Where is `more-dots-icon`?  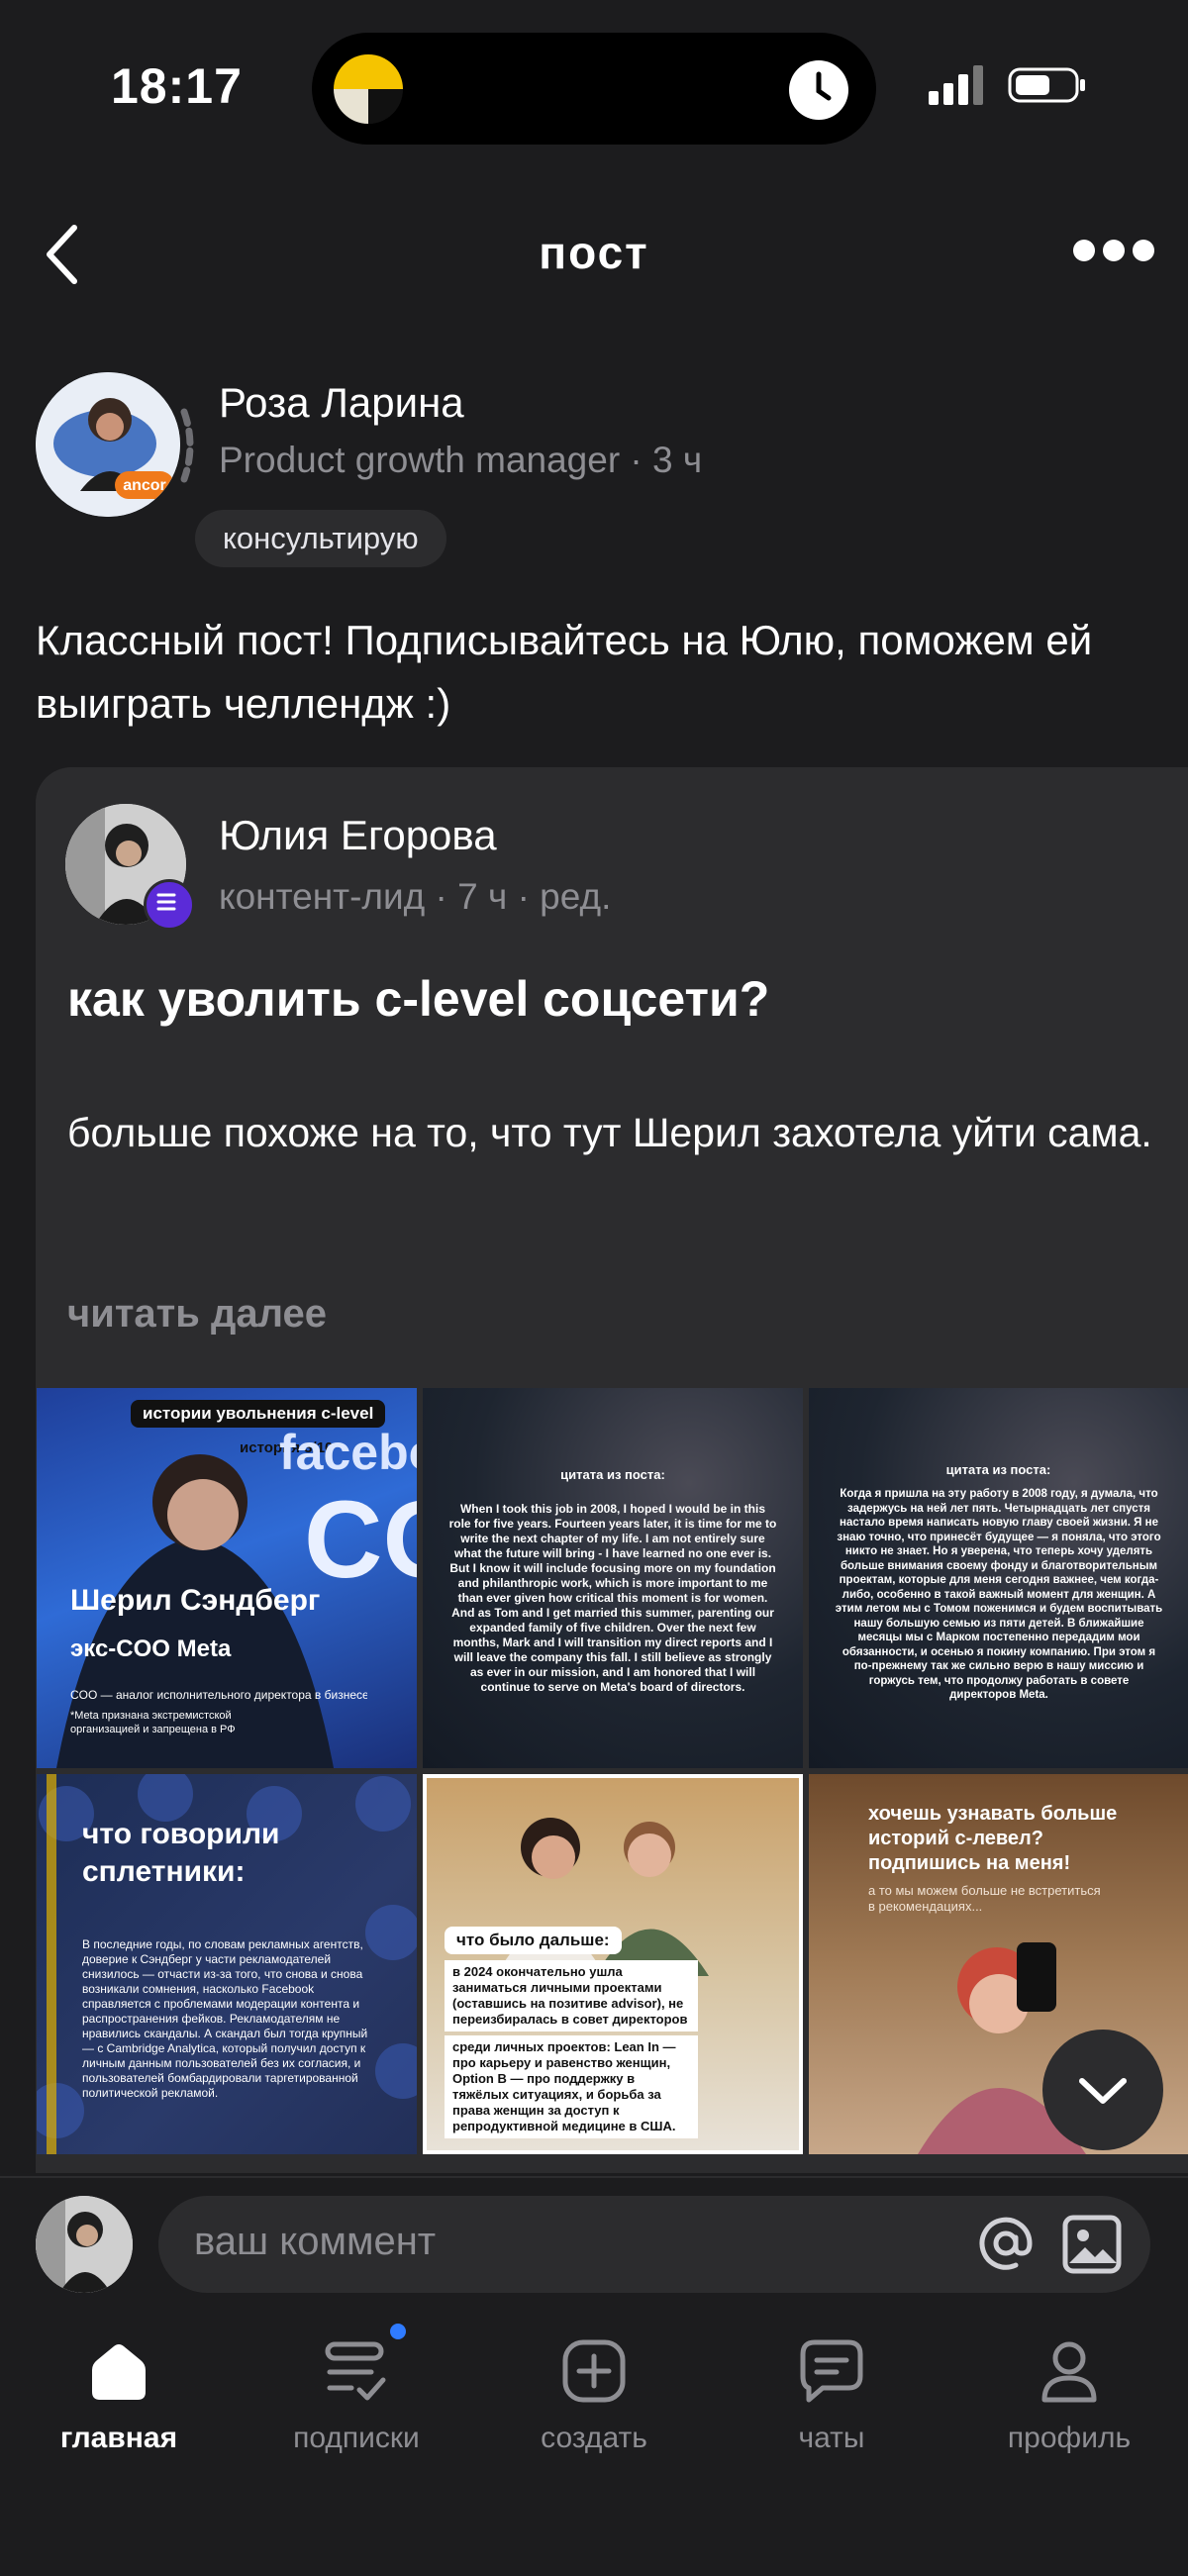 more-dots-icon is located at coordinates (1113, 255).